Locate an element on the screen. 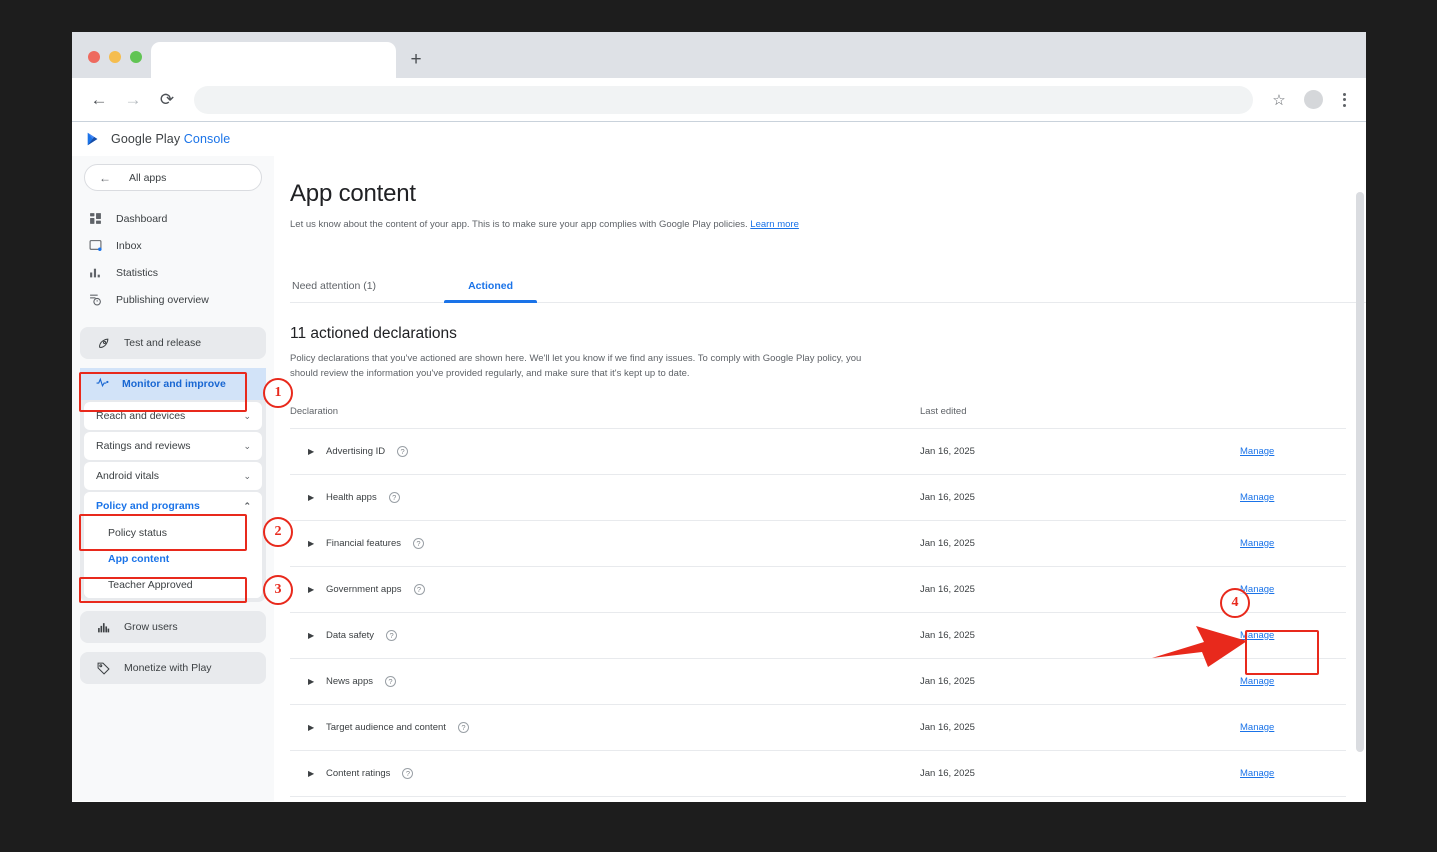 Image resolution: width=1437 pixels, height=852 pixels. sidebar-item-app-content: App content is located at coordinates (173, 559).